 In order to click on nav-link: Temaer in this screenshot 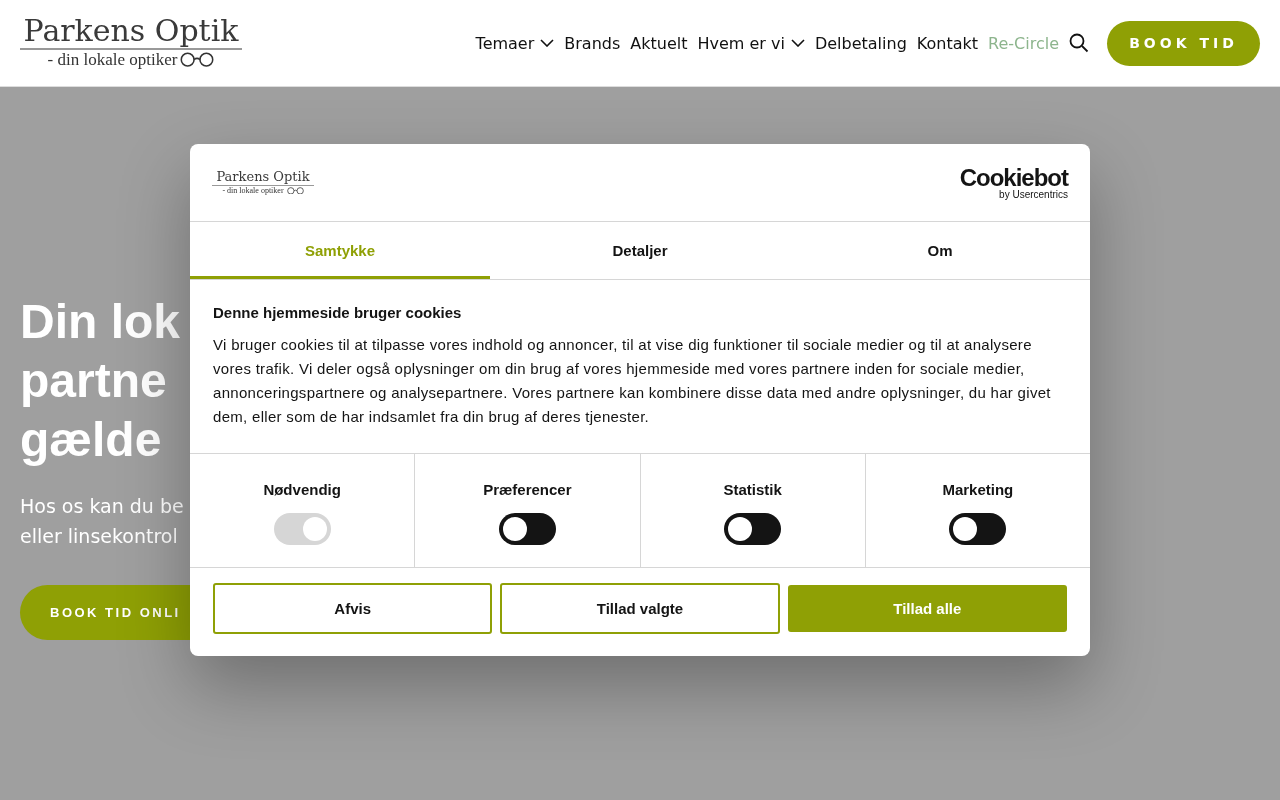, I will do `click(515, 43)`.